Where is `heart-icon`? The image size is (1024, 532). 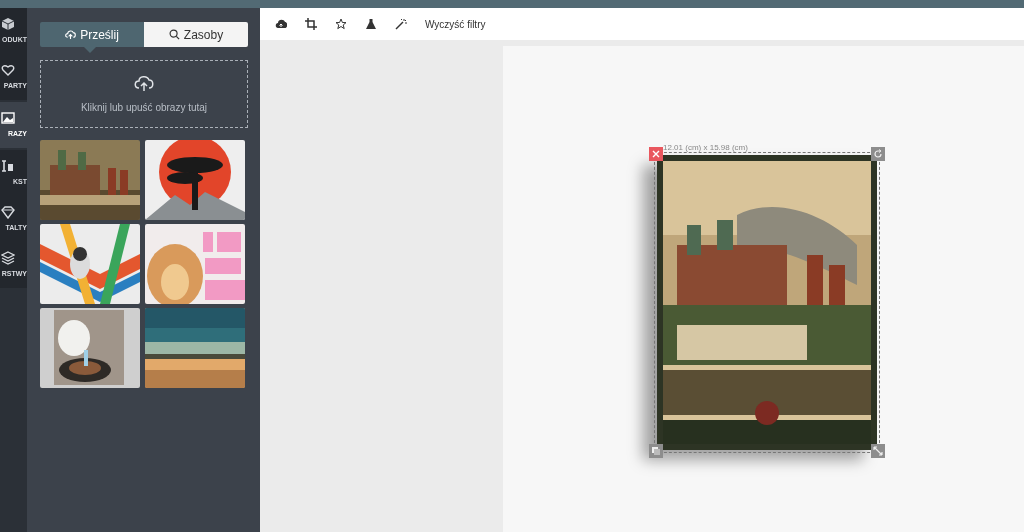 heart-icon is located at coordinates (8, 69).